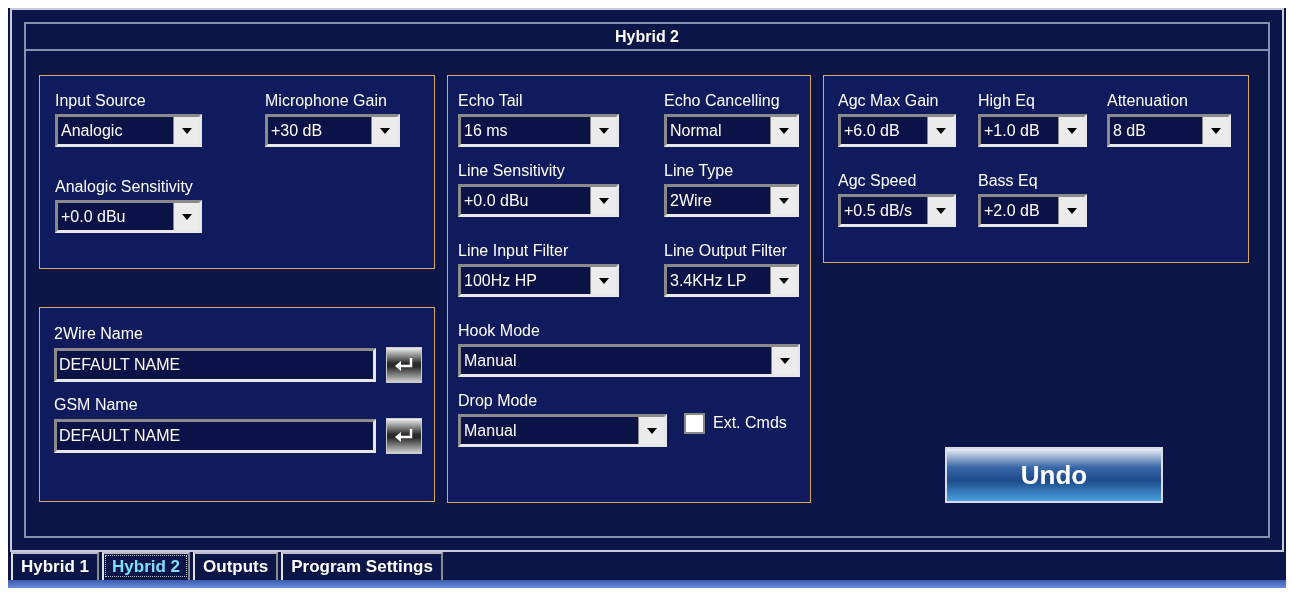 This screenshot has width=1292, height=594. What do you see at coordinates (1054, 475) in the screenshot?
I see `undo-button: Undo` at bounding box center [1054, 475].